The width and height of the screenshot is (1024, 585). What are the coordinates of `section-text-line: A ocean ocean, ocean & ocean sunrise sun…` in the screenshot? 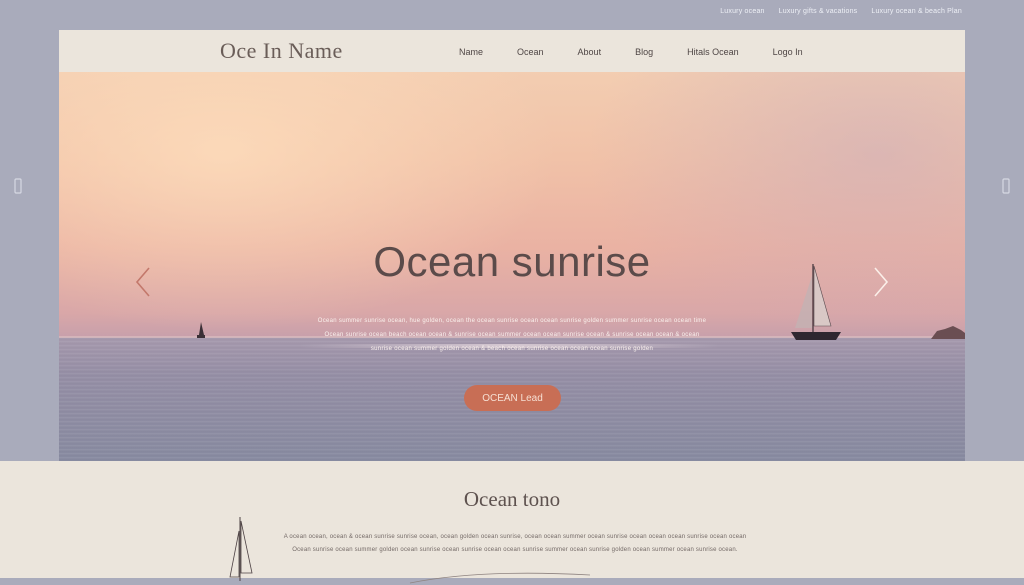 It's located at (515, 537).